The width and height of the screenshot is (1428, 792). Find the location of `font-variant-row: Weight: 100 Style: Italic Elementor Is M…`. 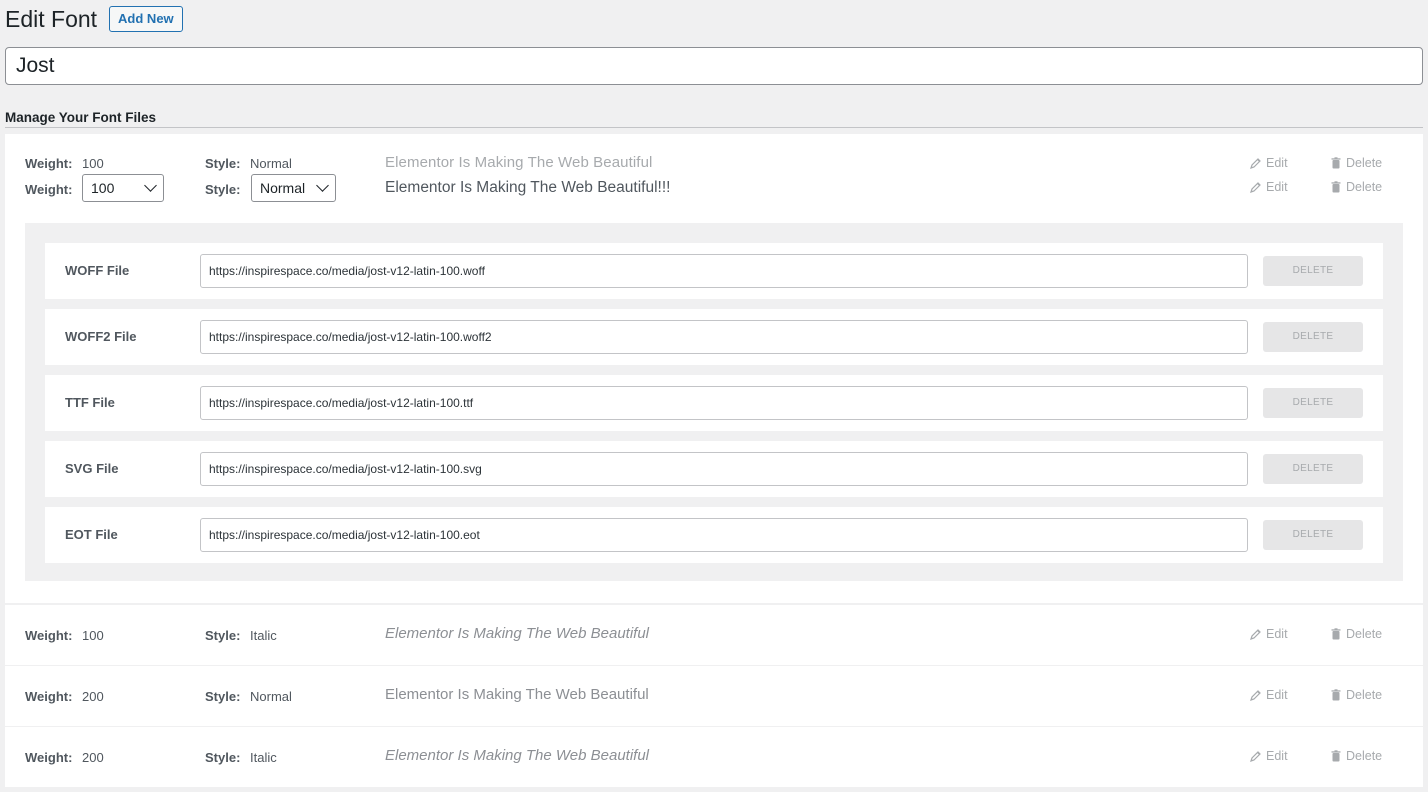

font-variant-row: Weight: 100 Style: Italic Elementor Is M… is located at coordinates (714, 635).